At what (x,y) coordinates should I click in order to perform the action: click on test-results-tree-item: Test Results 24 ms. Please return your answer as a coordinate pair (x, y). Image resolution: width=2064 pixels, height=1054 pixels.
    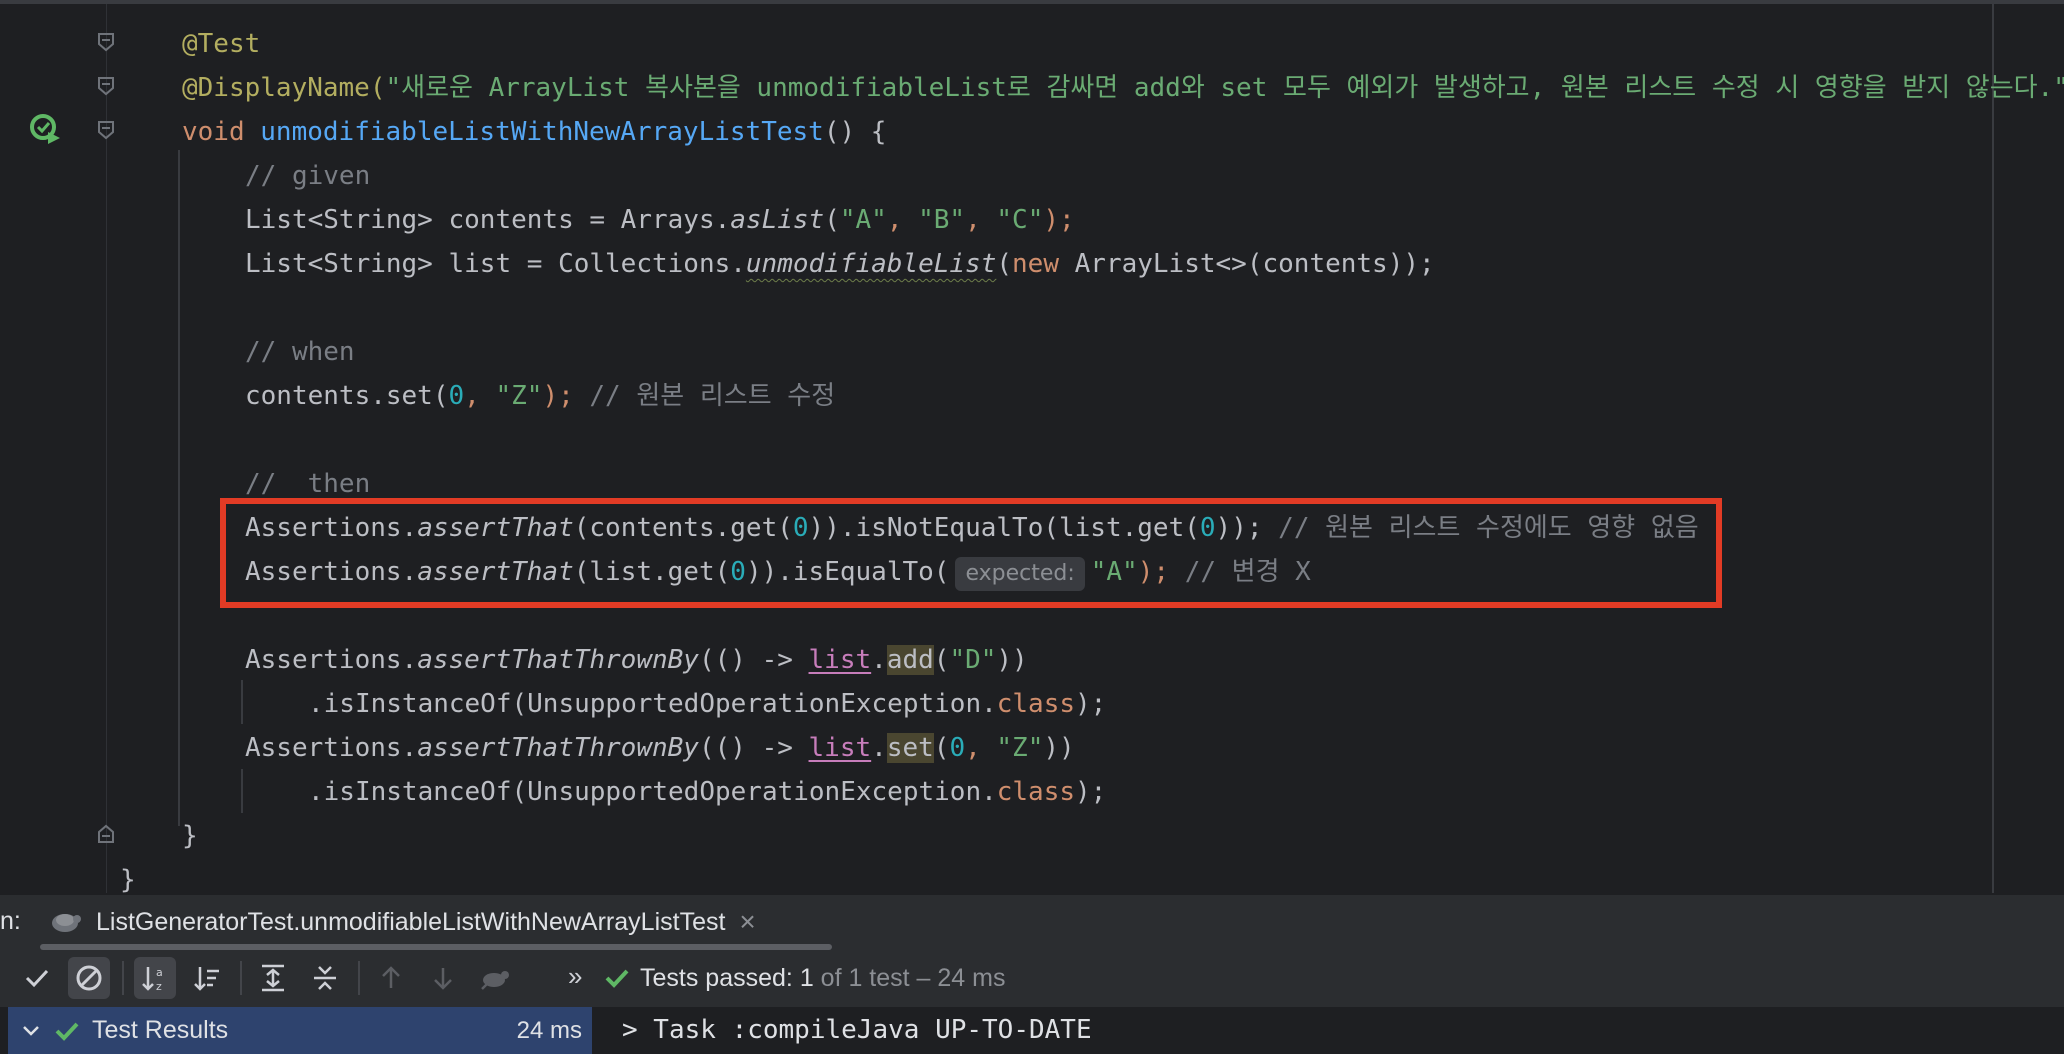
    Looking at the image, I should click on (300, 1030).